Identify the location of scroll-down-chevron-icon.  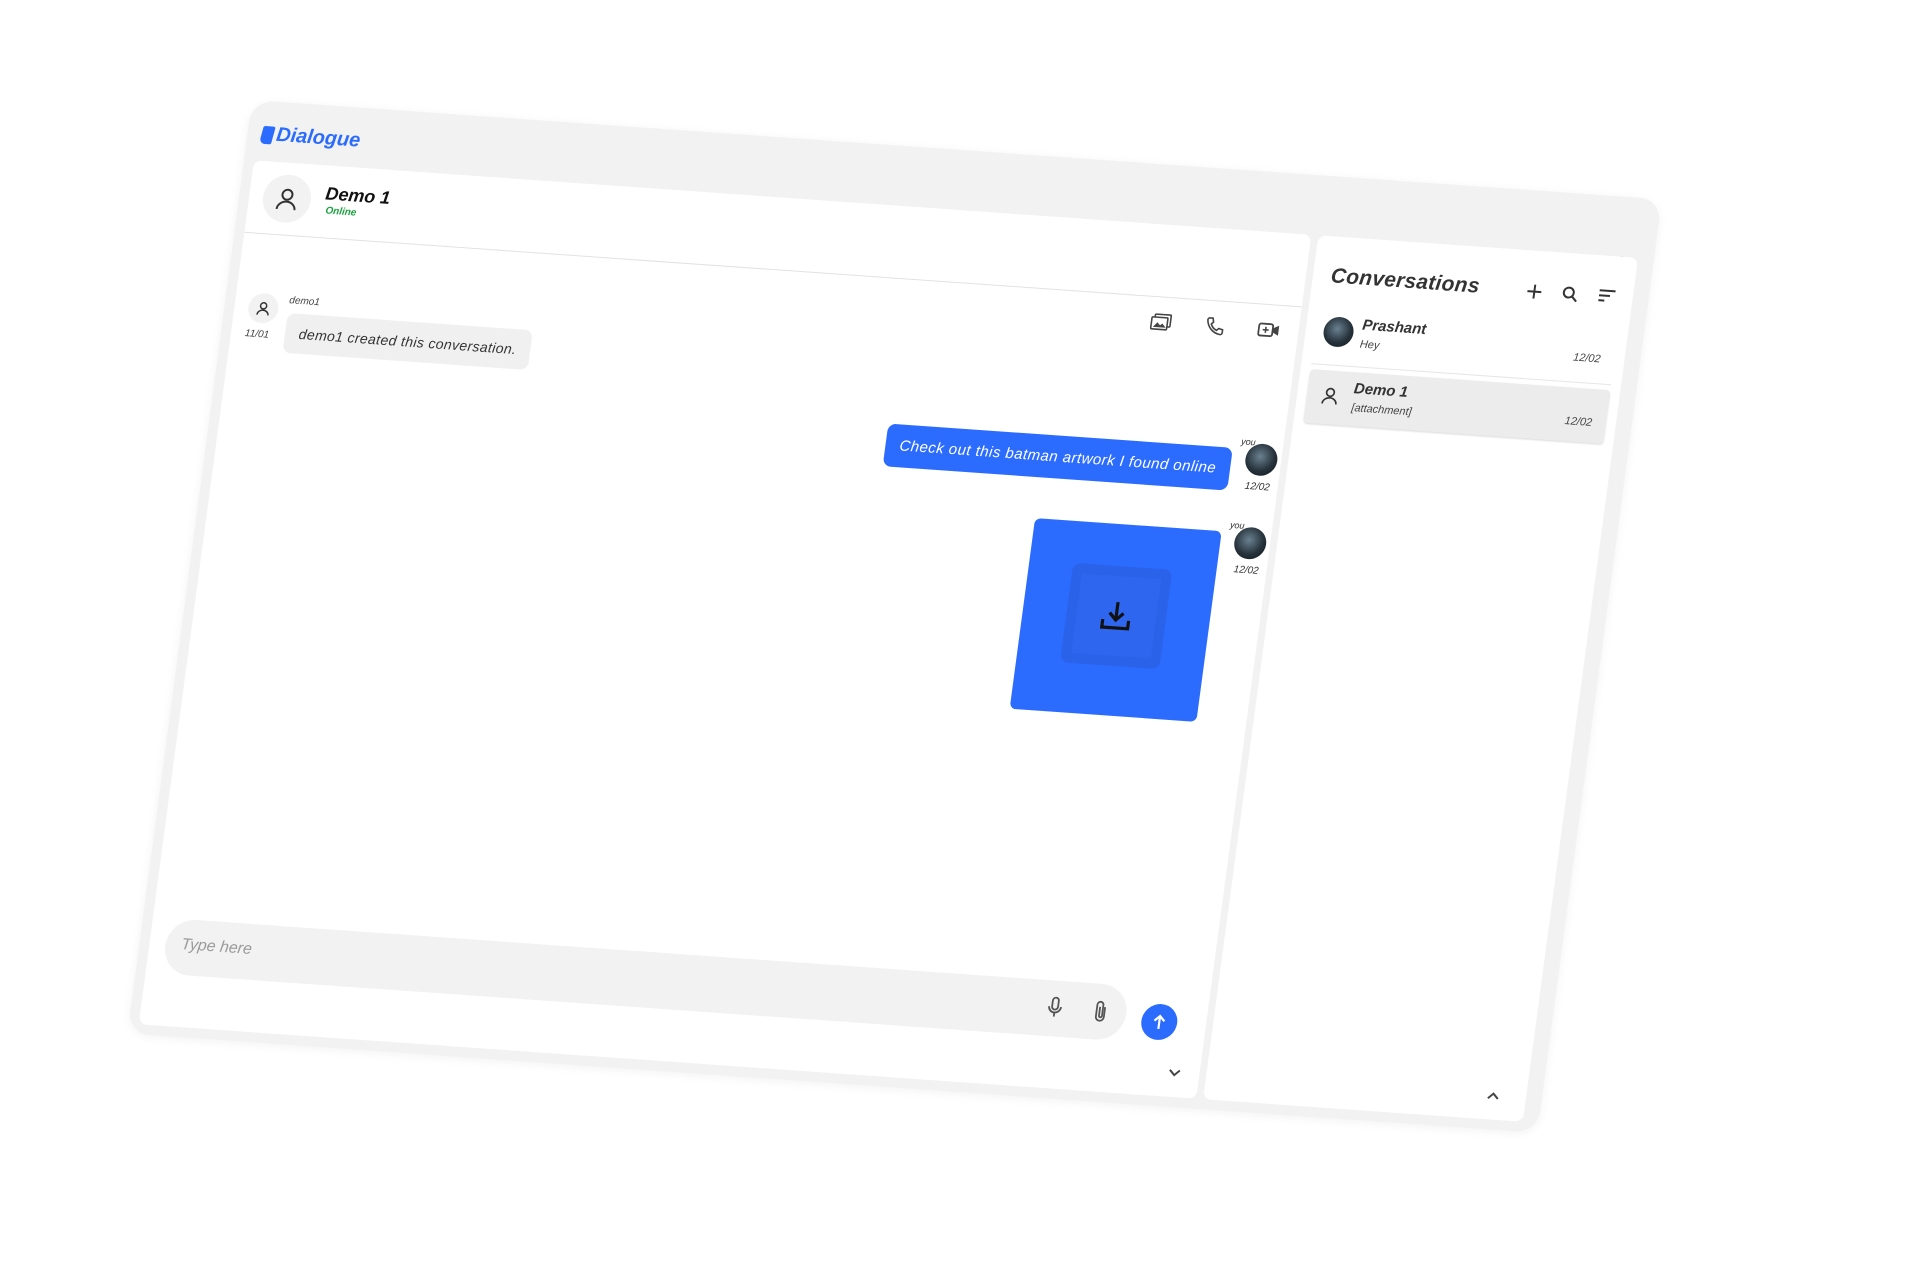
(1174, 1074).